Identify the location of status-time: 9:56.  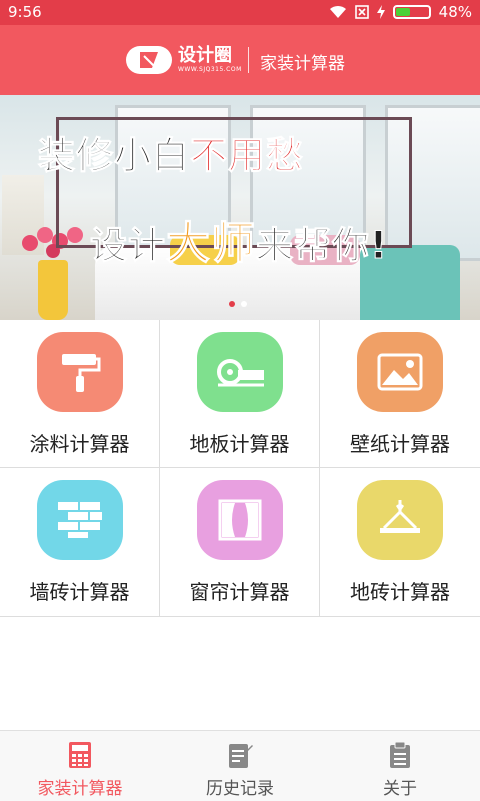
(25, 12).